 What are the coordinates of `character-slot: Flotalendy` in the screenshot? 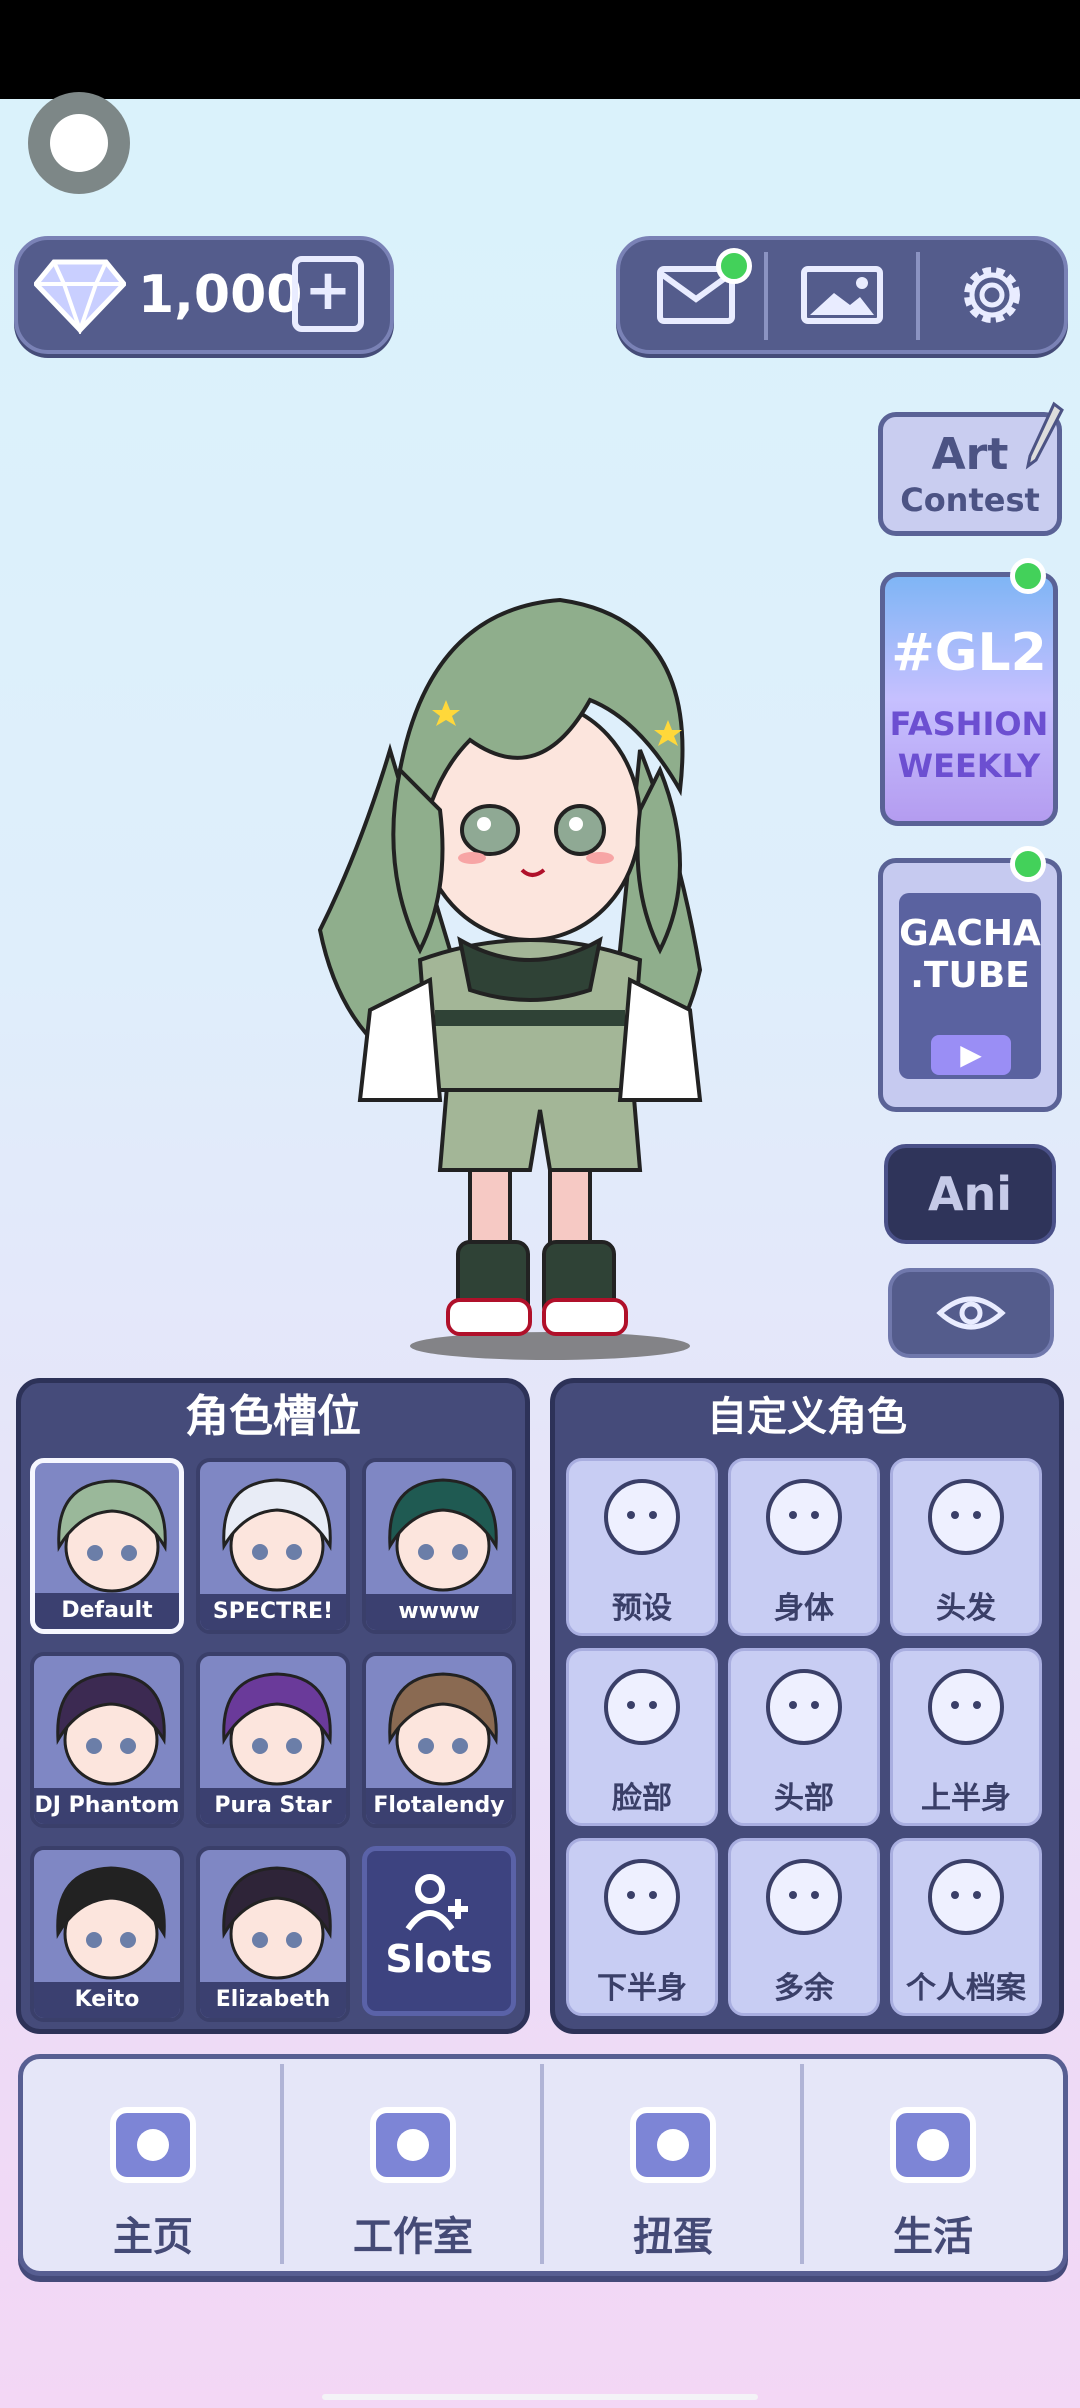 It's located at (439, 1740).